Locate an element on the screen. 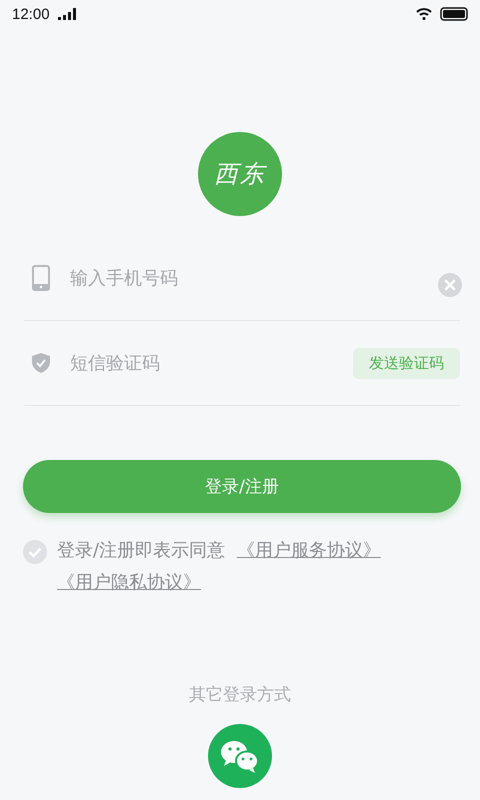  app-logo: 西东 is located at coordinates (240, 174).